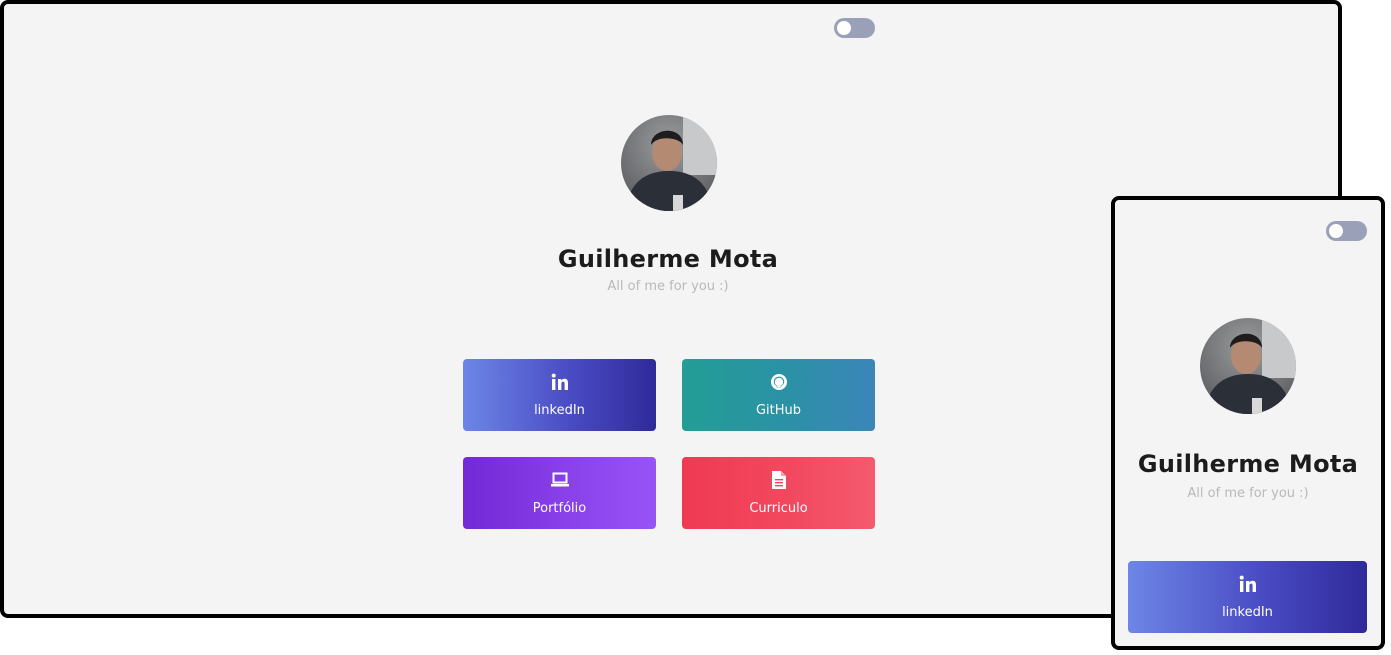  I want to click on github-button: GitHub, so click(778, 395).